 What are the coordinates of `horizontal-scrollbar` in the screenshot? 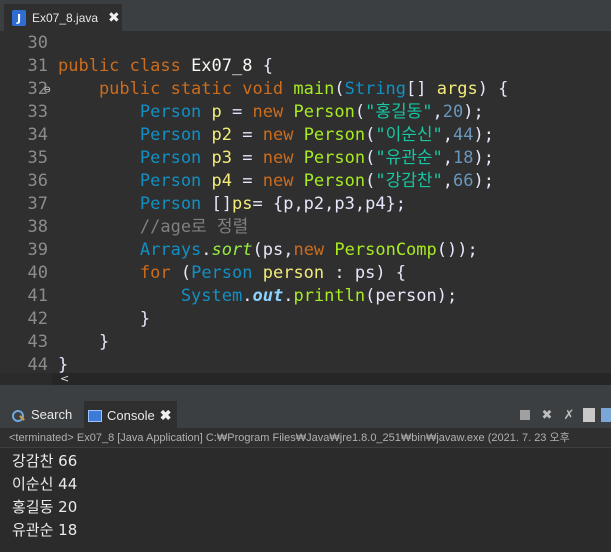 It's located at (331, 379).